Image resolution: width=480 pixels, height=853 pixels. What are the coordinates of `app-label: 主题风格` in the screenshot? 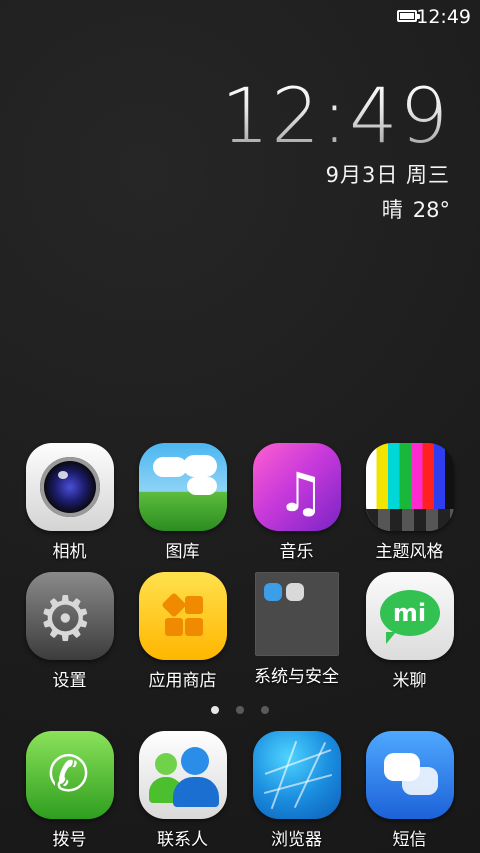 It's located at (409, 552).